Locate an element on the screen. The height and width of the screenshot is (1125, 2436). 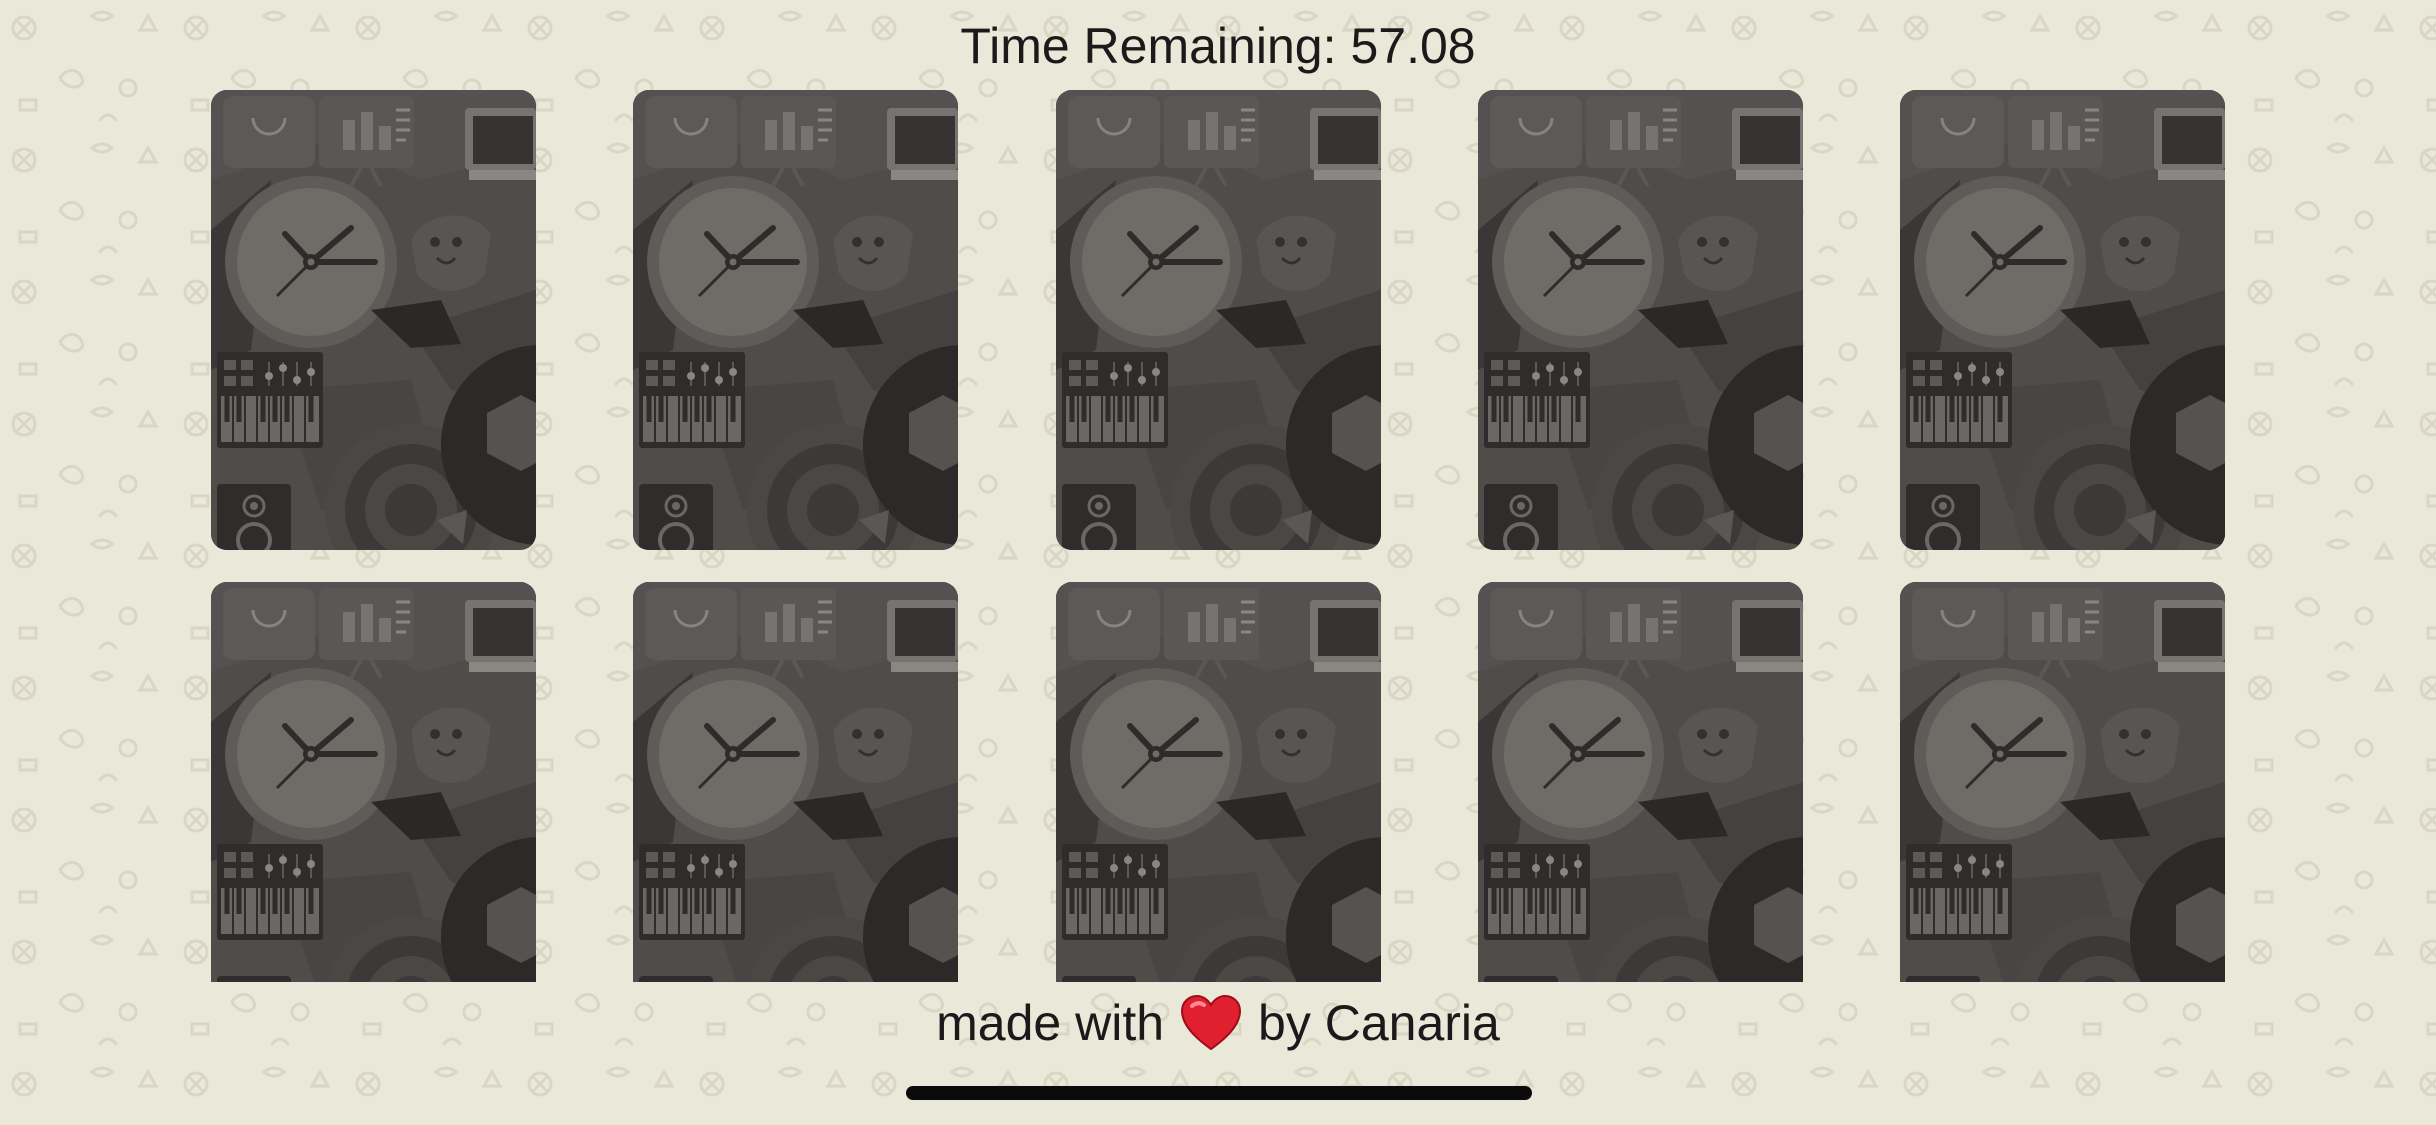
footer-text-before: made with is located at coordinates (1050, 1023).